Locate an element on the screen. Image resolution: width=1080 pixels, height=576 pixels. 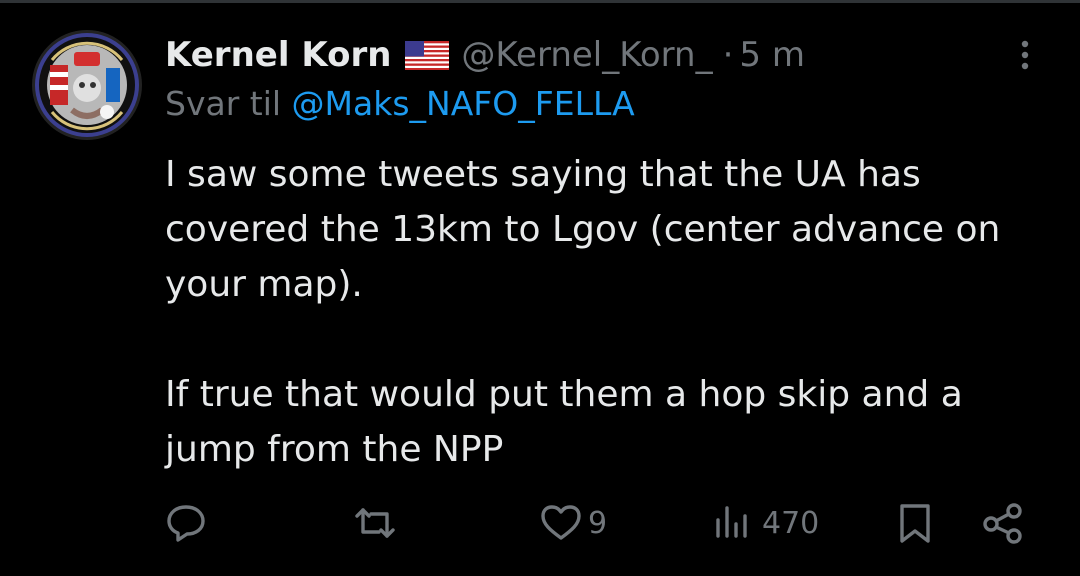
tweet-header: Kernel Korn @Kernel_Korn_ · 5 m is located at coordinates (485, 55).